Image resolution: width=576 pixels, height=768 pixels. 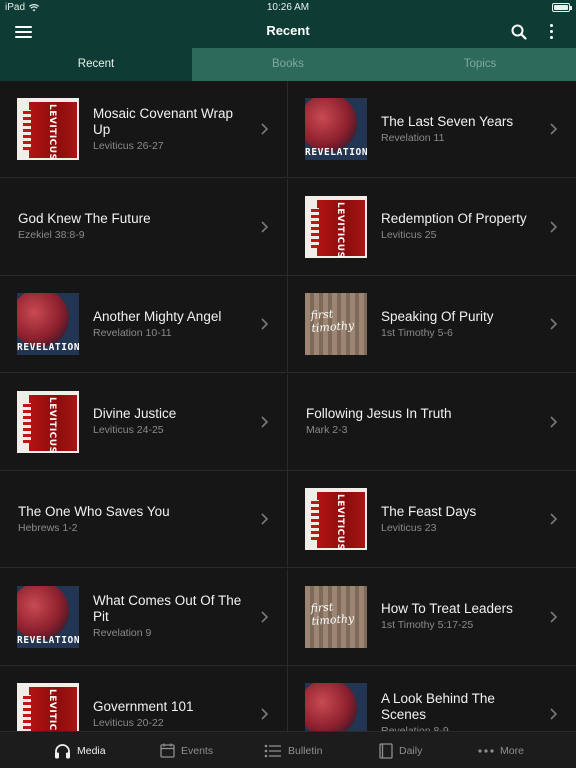 I want to click on sermon-list-item: Following Jesus In Truth Mark 2-3, so click(x=432, y=422).